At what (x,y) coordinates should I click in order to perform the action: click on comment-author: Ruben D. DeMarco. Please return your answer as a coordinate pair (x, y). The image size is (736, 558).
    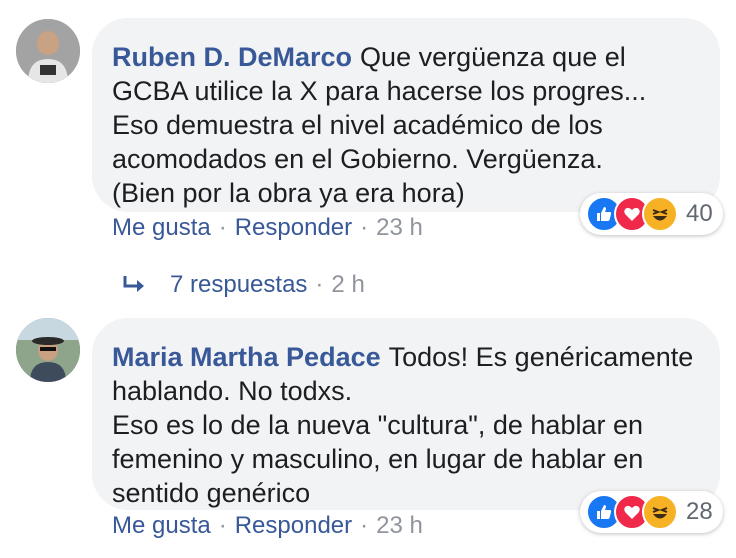
    Looking at the image, I should click on (232, 57).